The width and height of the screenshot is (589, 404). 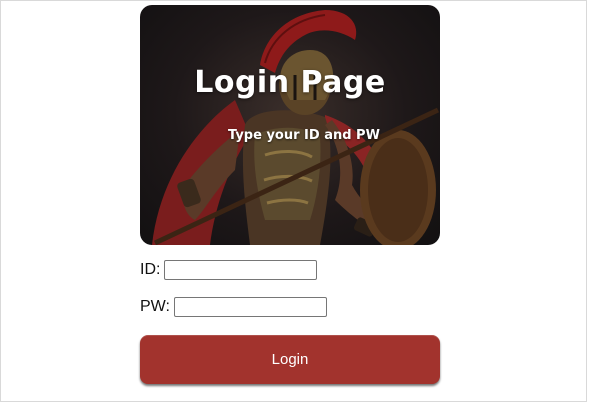 I want to click on pw-label: PW:, so click(x=155, y=306).